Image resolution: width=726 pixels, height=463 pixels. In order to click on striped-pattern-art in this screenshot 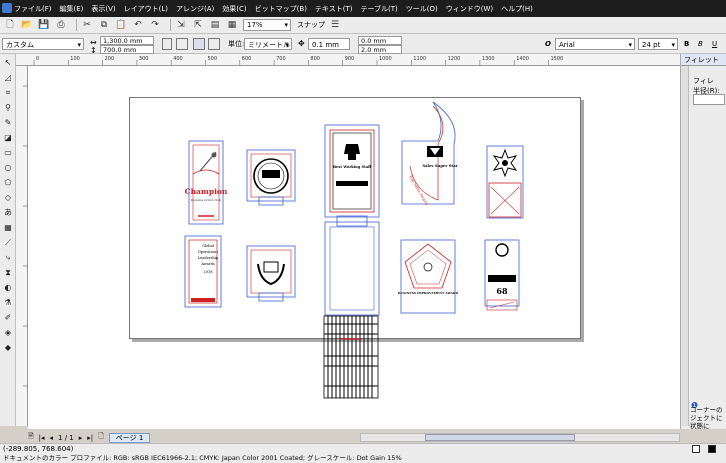, I will do `click(351, 357)`.